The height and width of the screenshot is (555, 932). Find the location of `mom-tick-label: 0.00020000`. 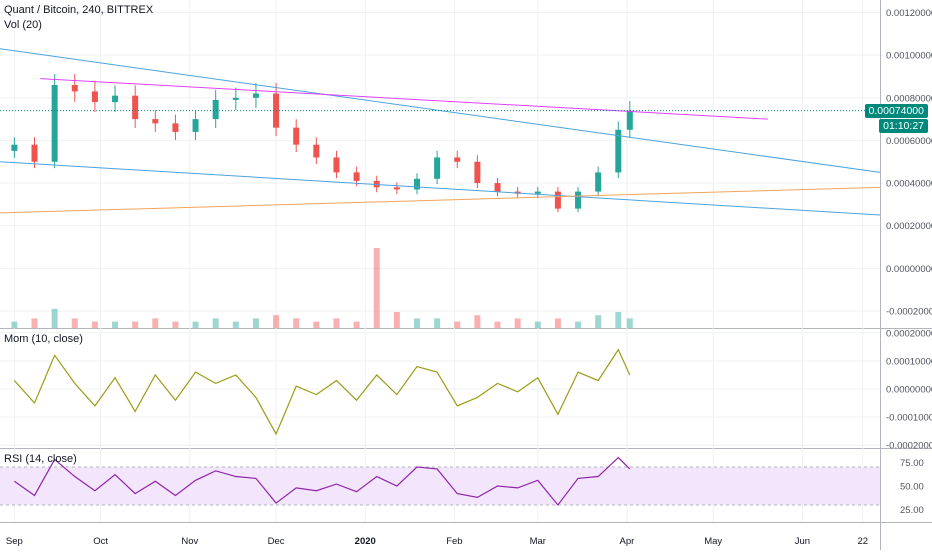

mom-tick-label: 0.00020000 is located at coordinates (909, 333).